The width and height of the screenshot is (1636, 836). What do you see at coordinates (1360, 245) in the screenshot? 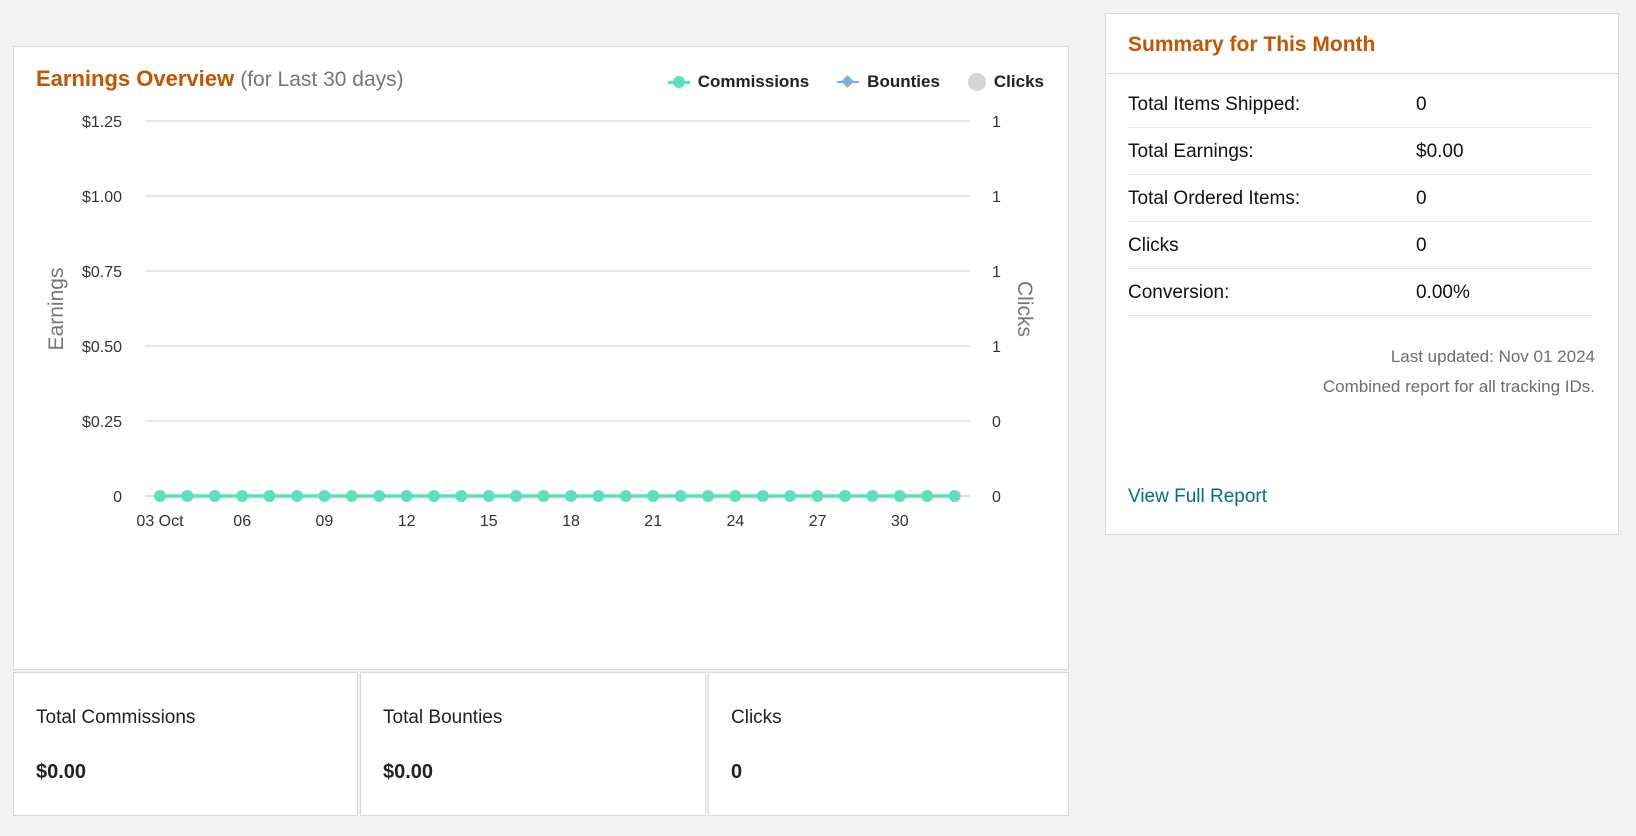
I see `summary-row-clicks: Clicks 0` at bounding box center [1360, 245].